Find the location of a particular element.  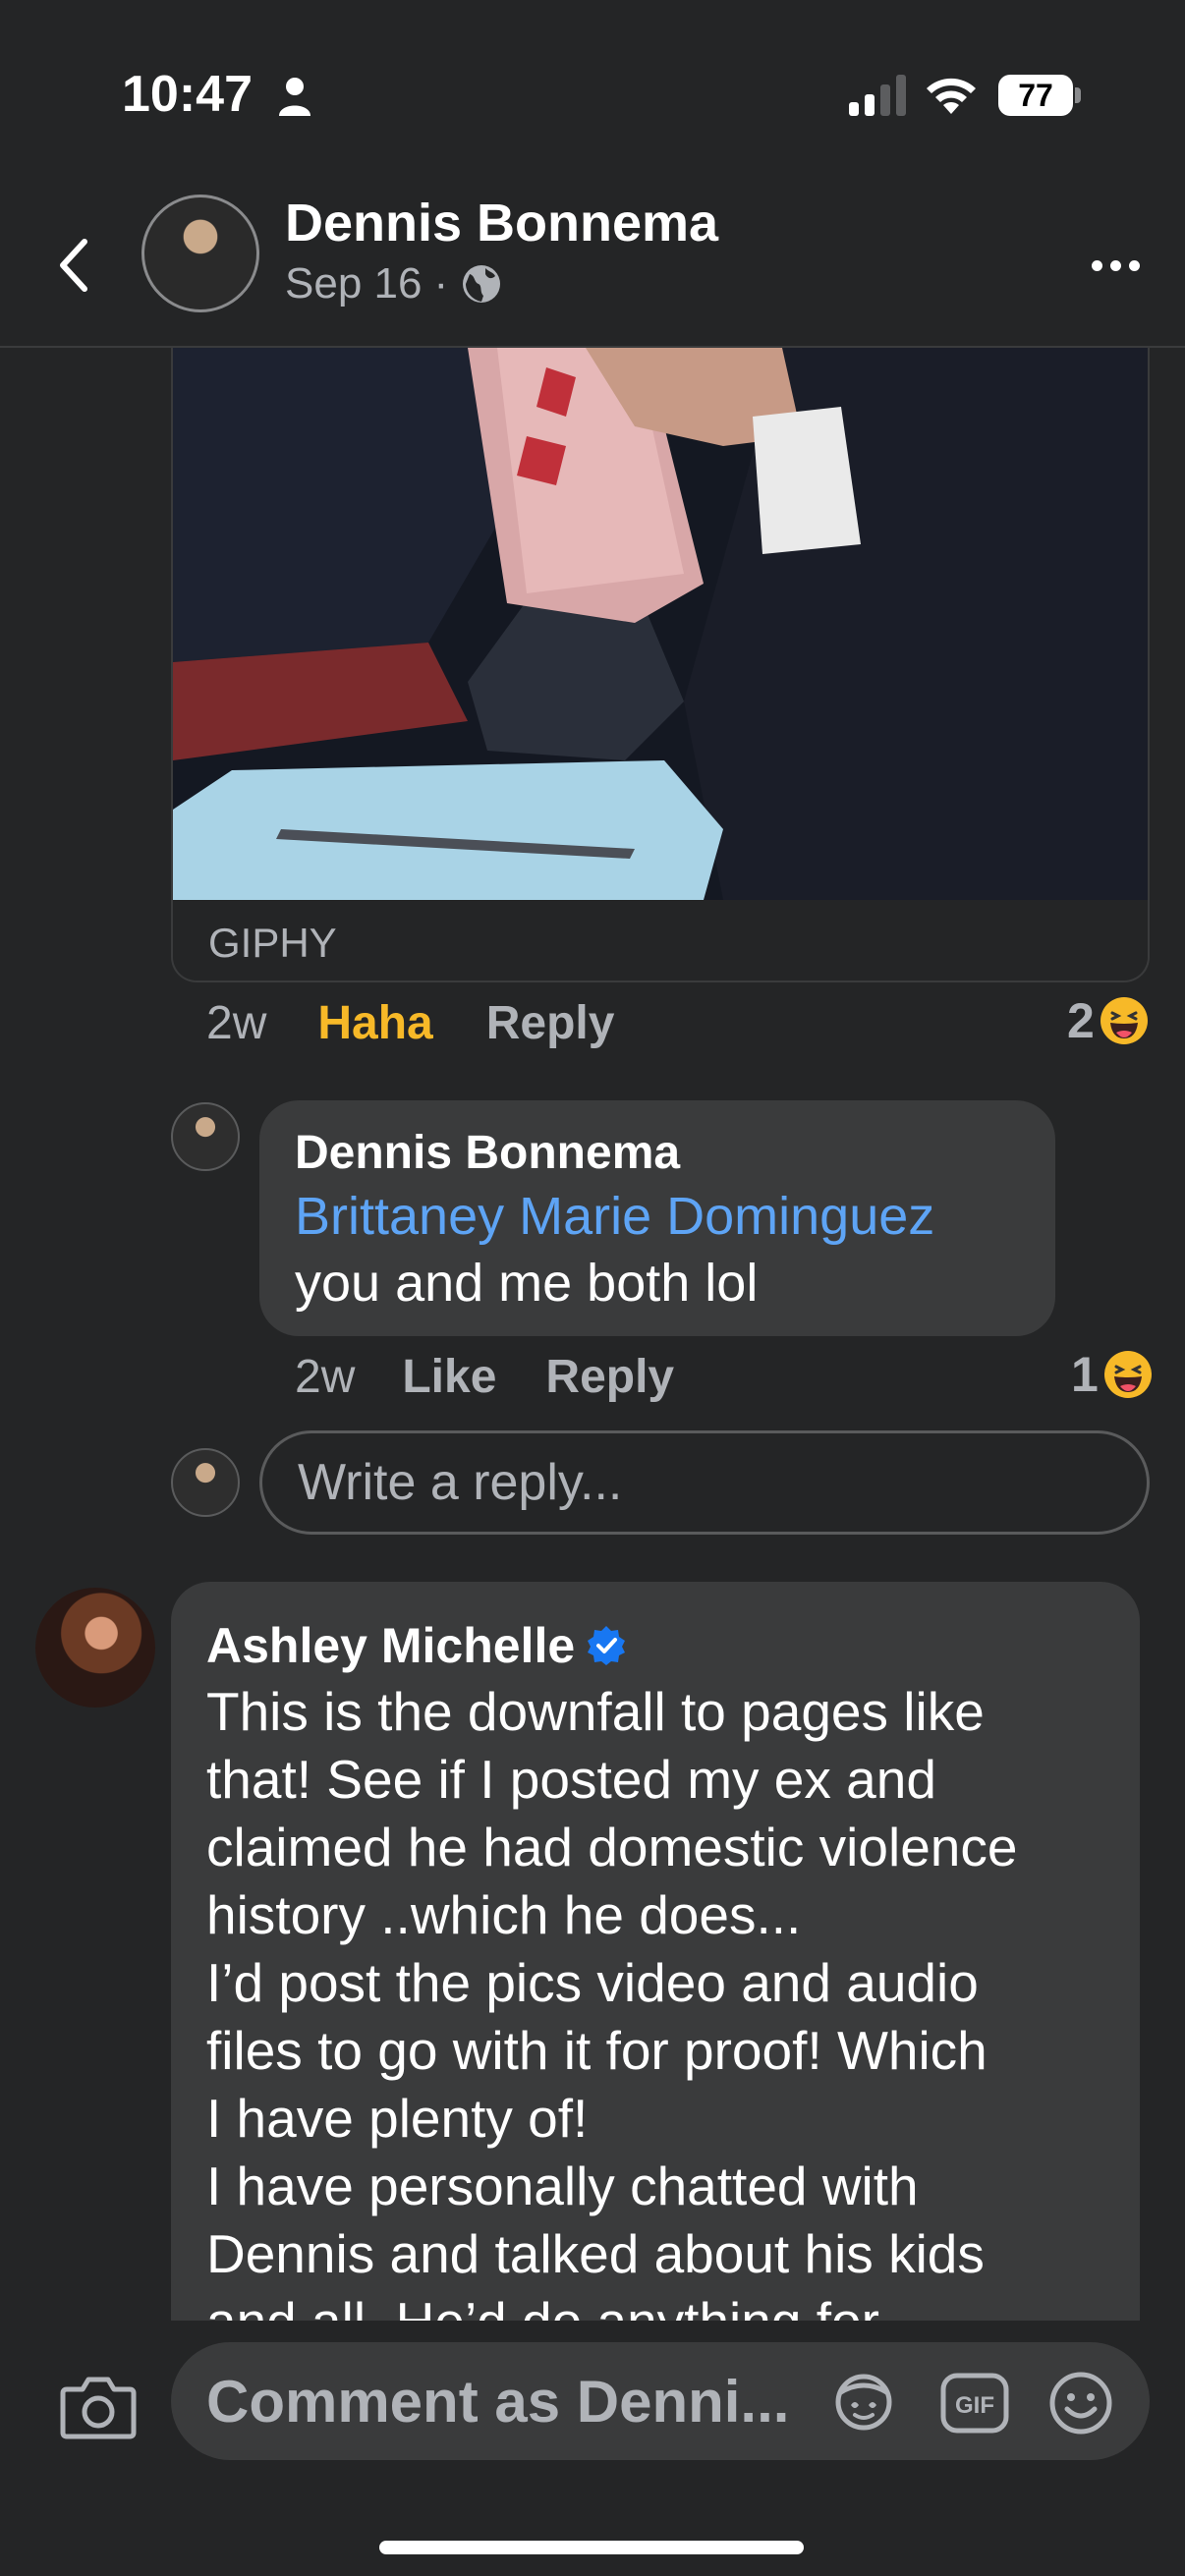

status-bar: 10:47 77 is located at coordinates (592, 93).